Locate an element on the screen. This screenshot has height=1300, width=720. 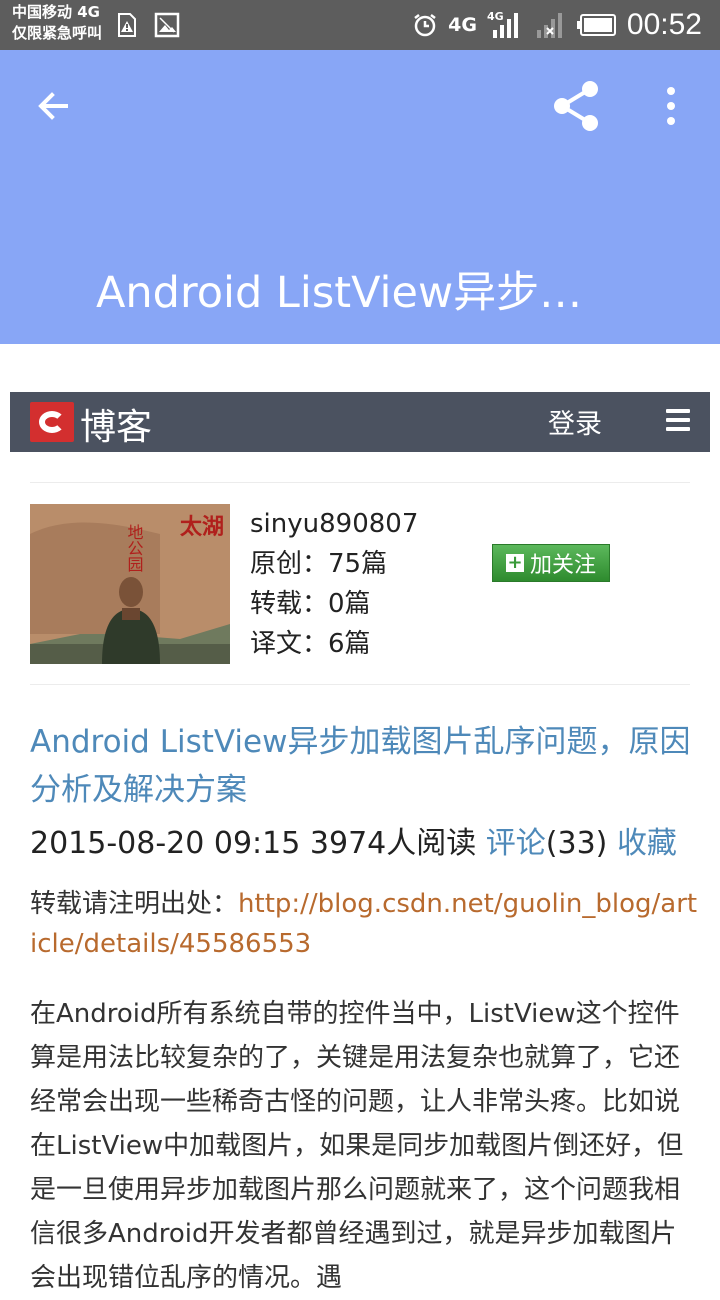
comments-link: 评论 is located at coordinates (516, 843).